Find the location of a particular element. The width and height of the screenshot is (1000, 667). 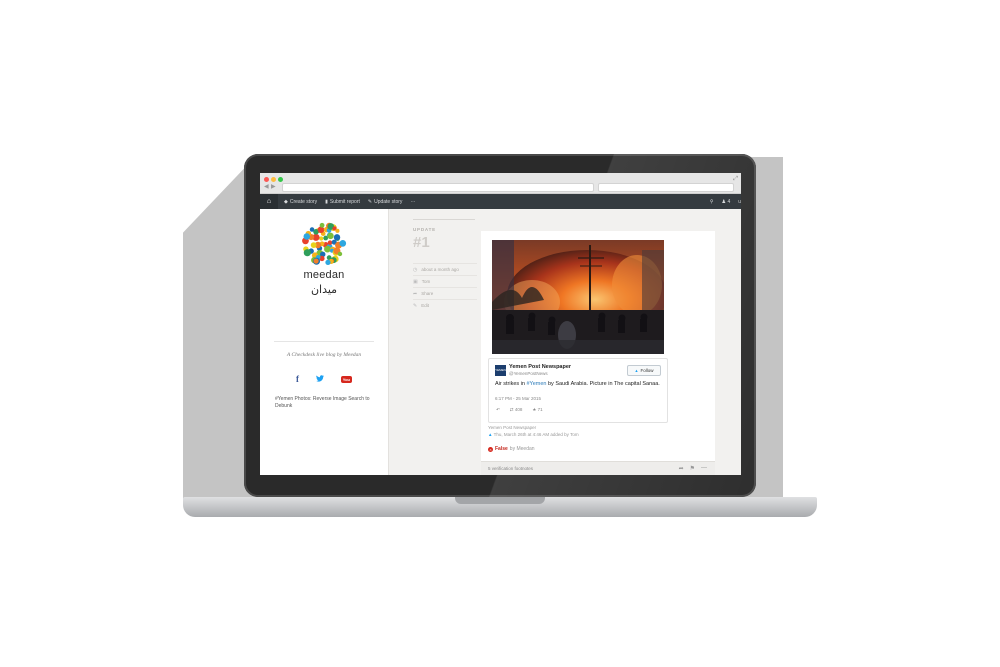

retweet-button: ⇄ 408 is located at coordinates (516, 410).